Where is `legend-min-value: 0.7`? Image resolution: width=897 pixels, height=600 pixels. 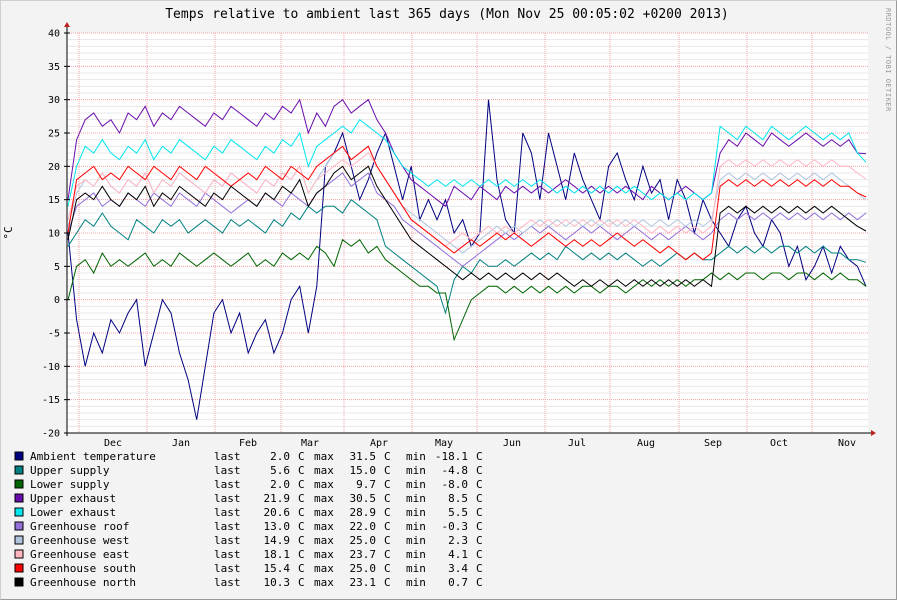 legend-min-value: 0.7 is located at coordinates (458, 582).